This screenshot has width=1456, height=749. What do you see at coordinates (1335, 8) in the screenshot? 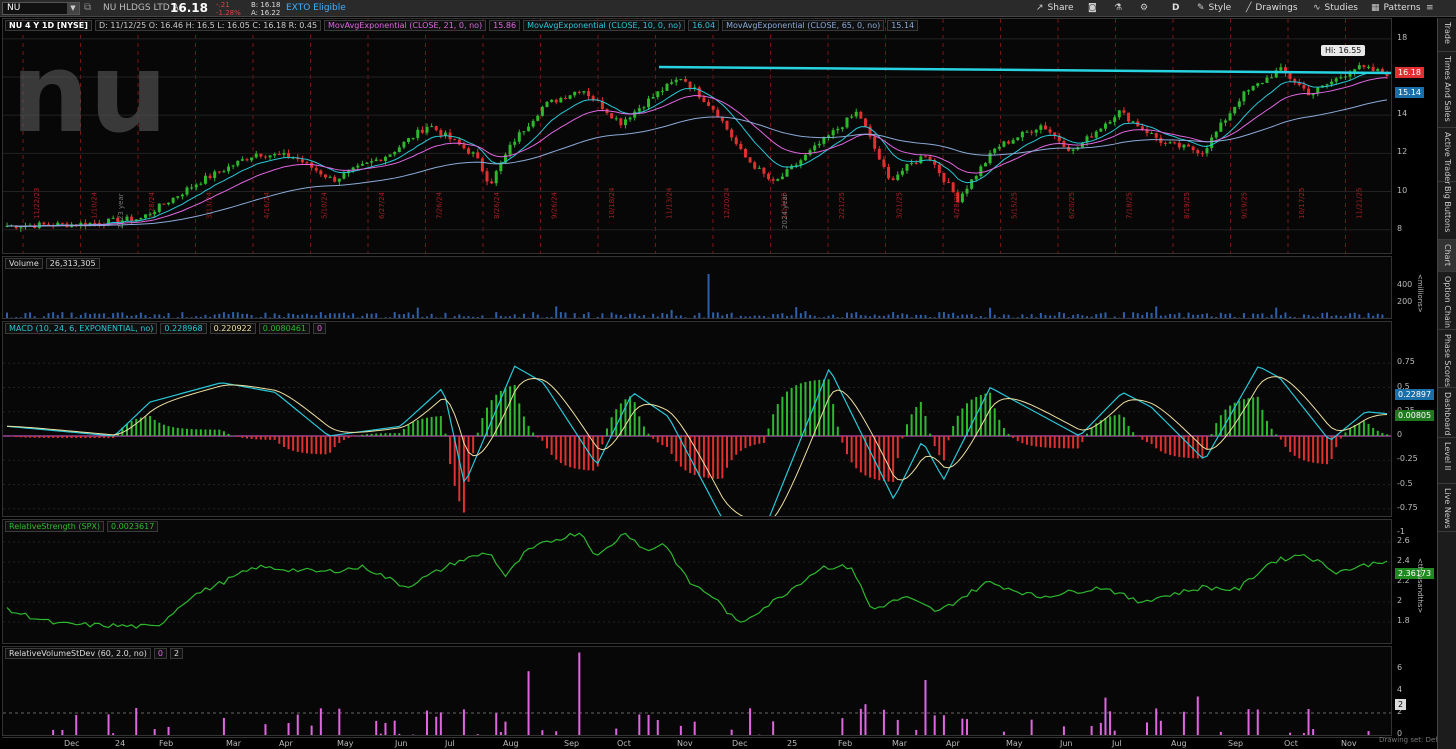
I see `studies-button: ∿ Studies` at bounding box center [1335, 8].